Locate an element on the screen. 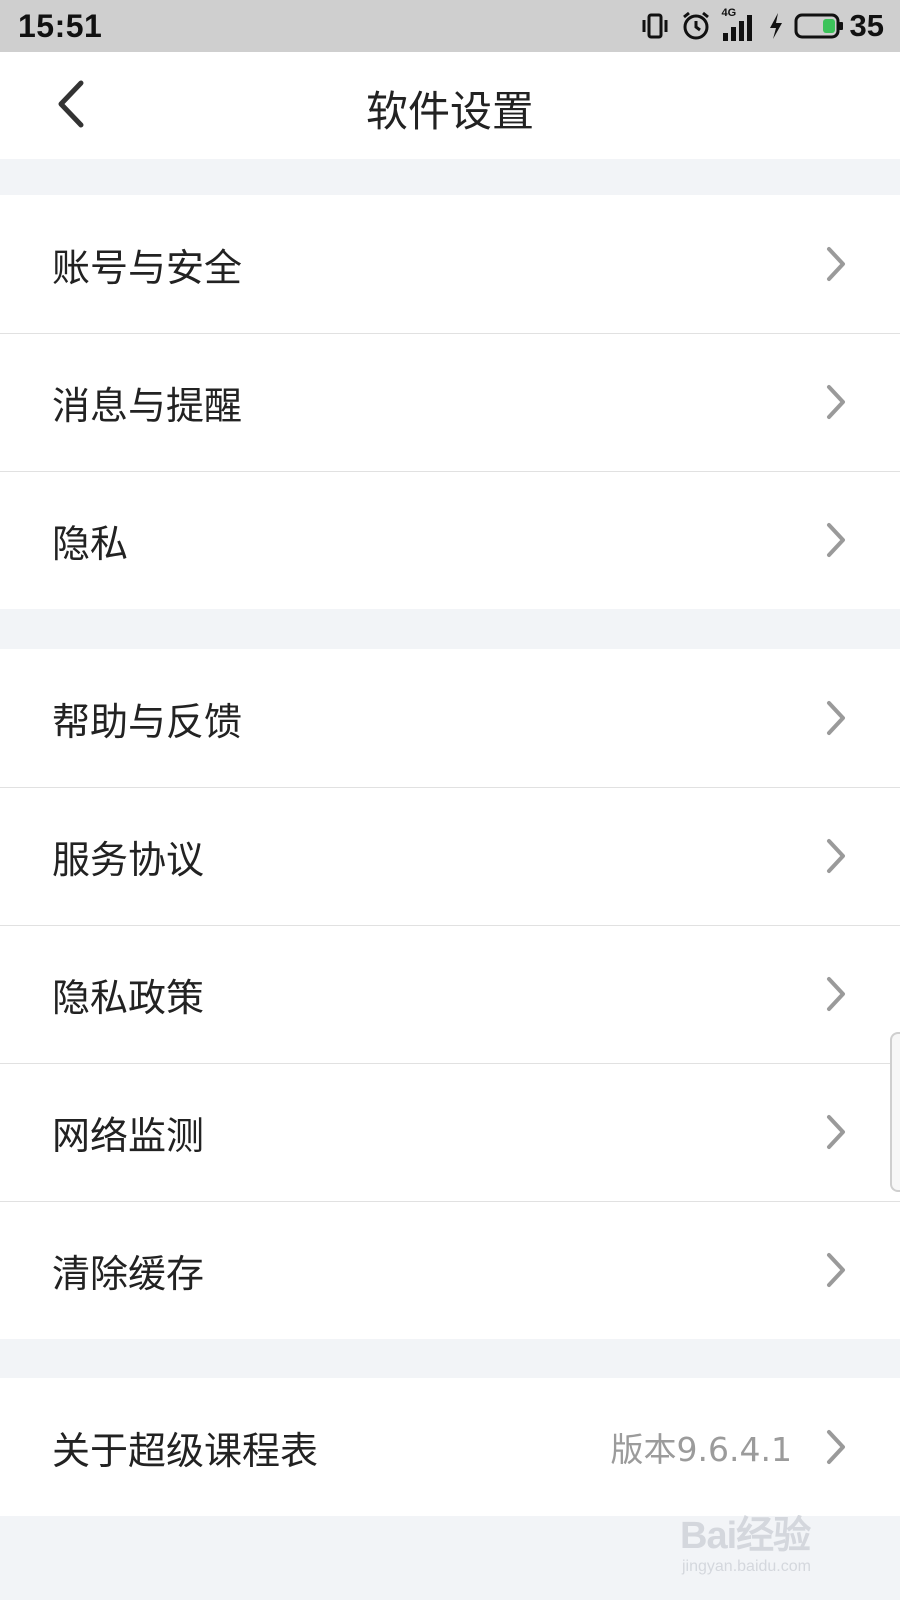  nav-bar: 软件设置 is located at coordinates (450, 105).